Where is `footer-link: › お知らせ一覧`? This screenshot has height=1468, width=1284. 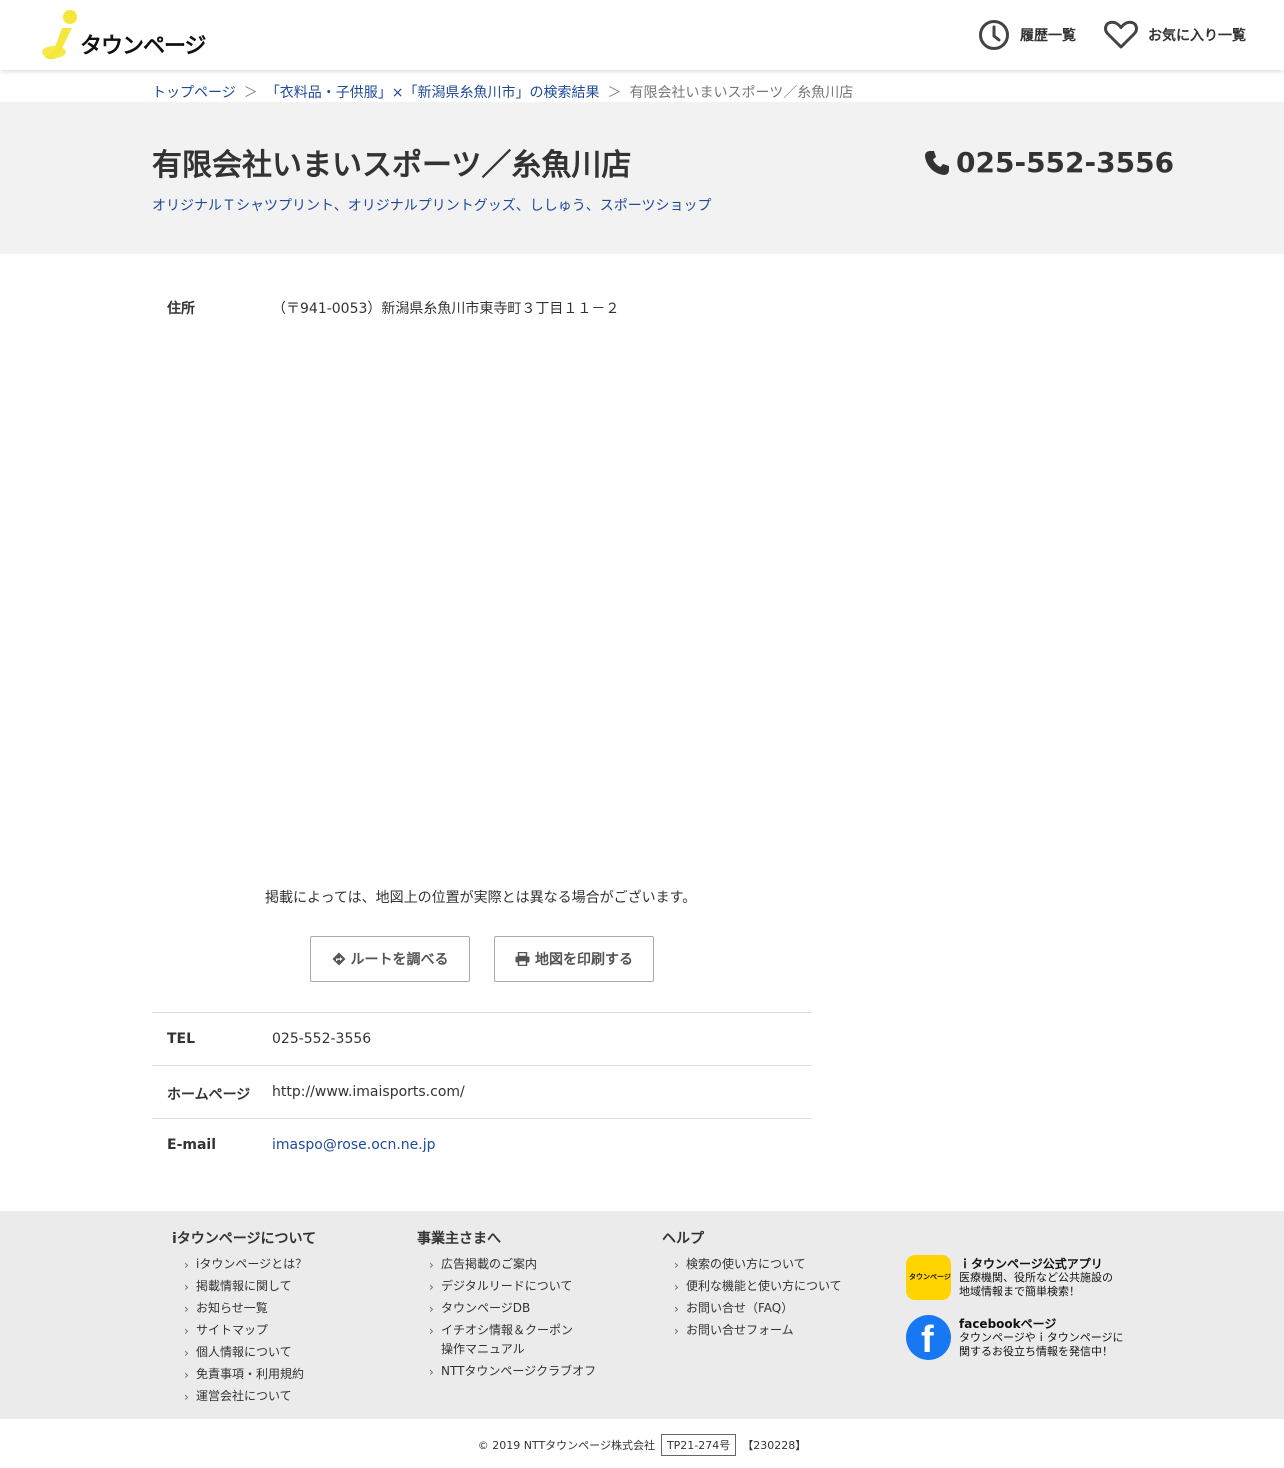 footer-link: › お知らせ一覧 is located at coordinates (250, 1309).